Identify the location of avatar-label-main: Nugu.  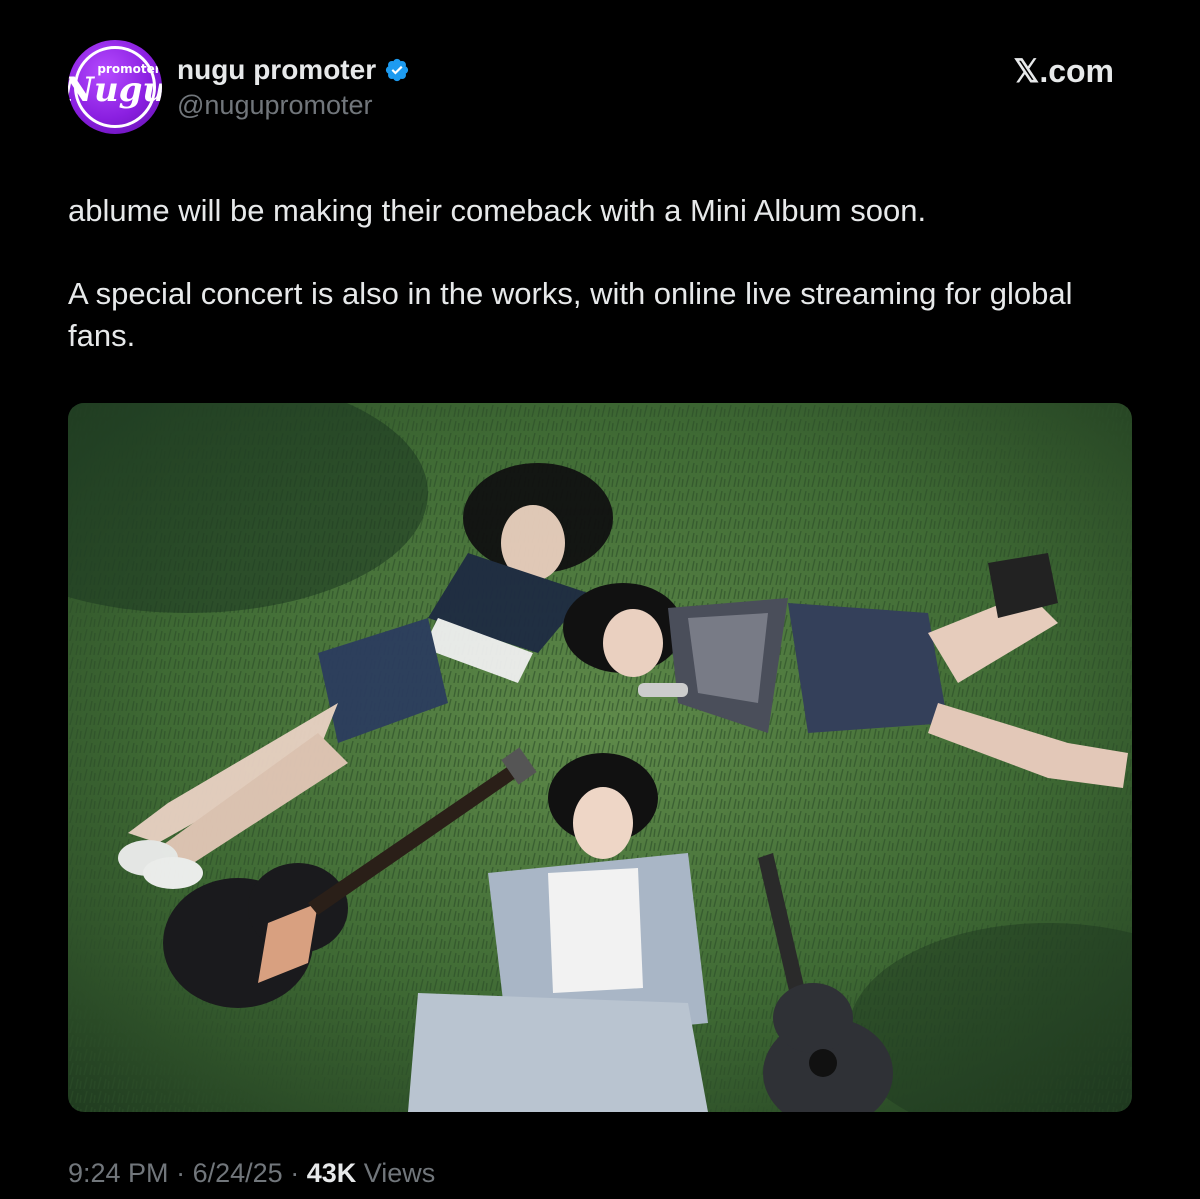
(115, 90).